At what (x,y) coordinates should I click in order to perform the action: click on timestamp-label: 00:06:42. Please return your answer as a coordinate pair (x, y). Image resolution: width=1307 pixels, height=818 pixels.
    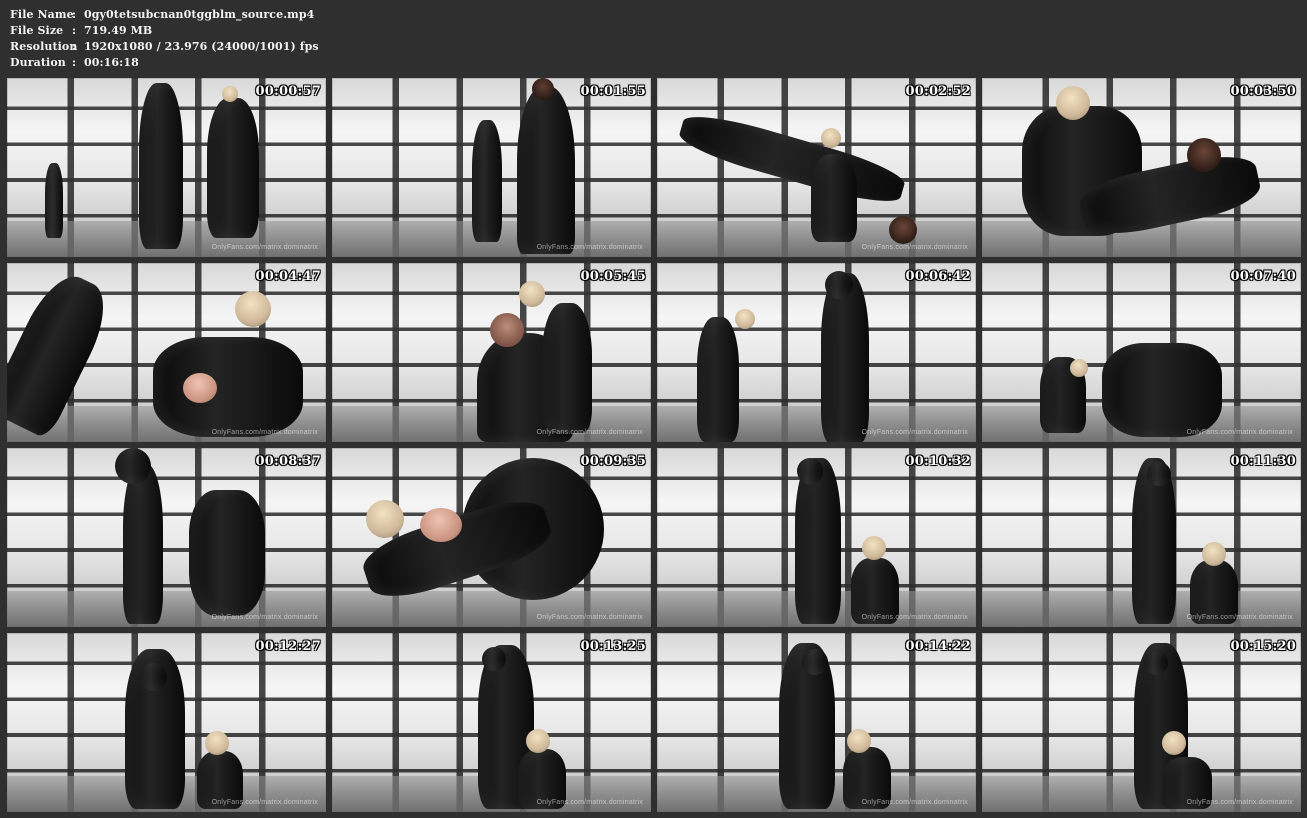
    Looking at the image, I should click on (938, 276).